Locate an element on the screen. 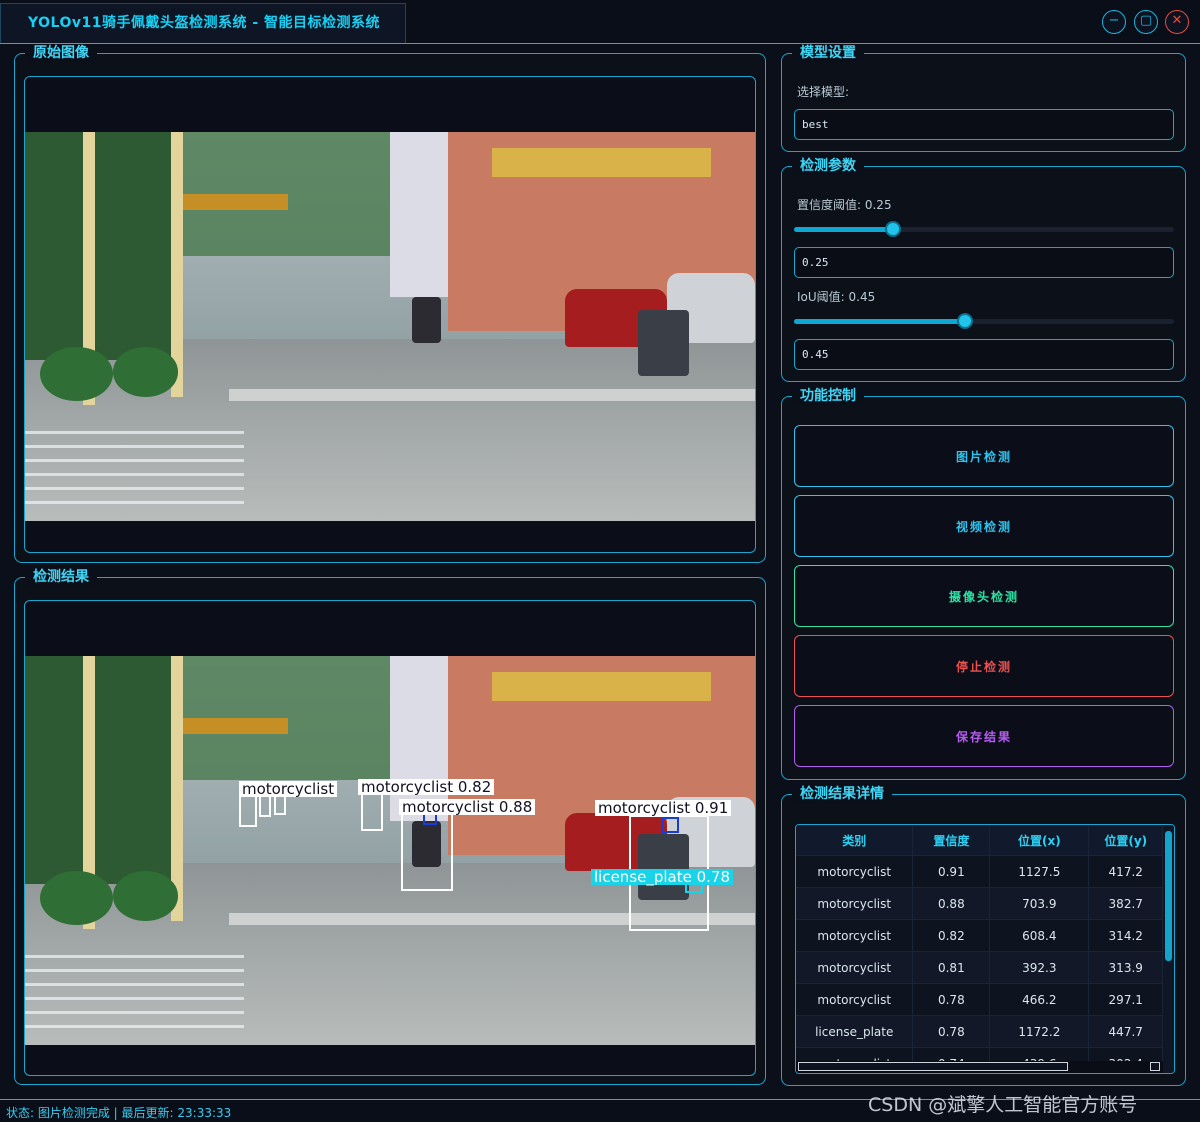  table-row: license_plate 0.78 1172.2 447.7 is located at coordinates (979, 1031).